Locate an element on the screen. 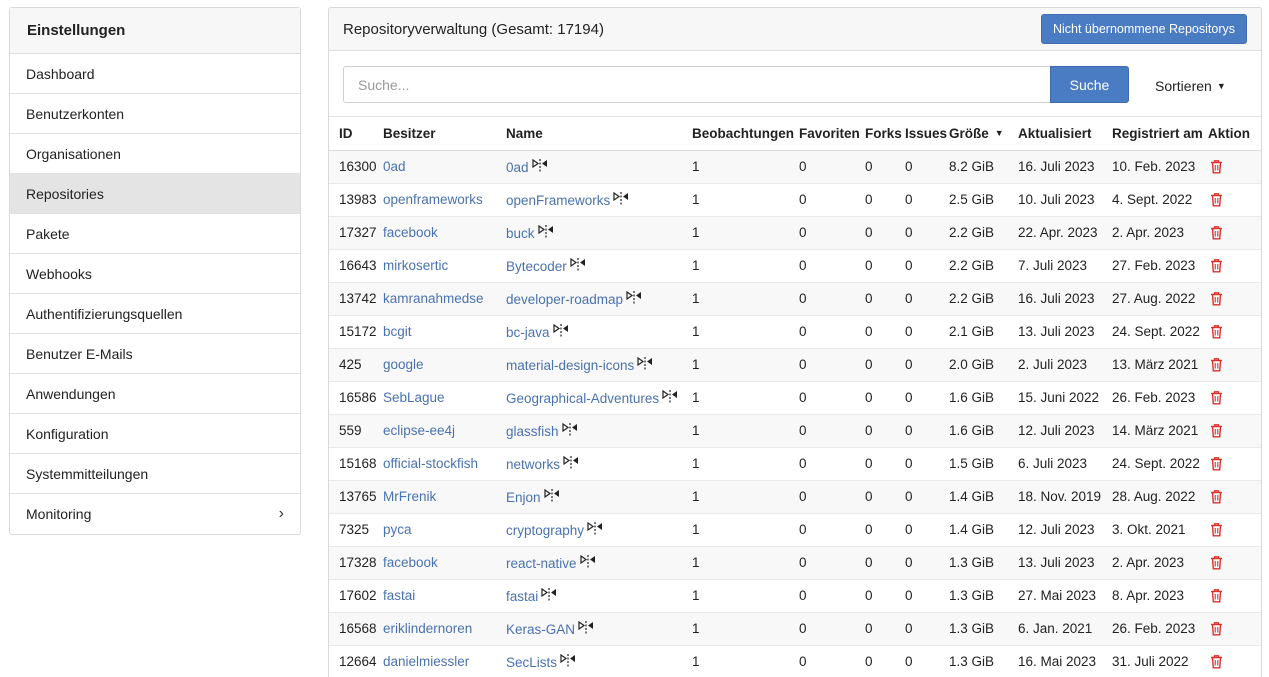  col-fav: Favoriten is located at coordinates (832, 134).